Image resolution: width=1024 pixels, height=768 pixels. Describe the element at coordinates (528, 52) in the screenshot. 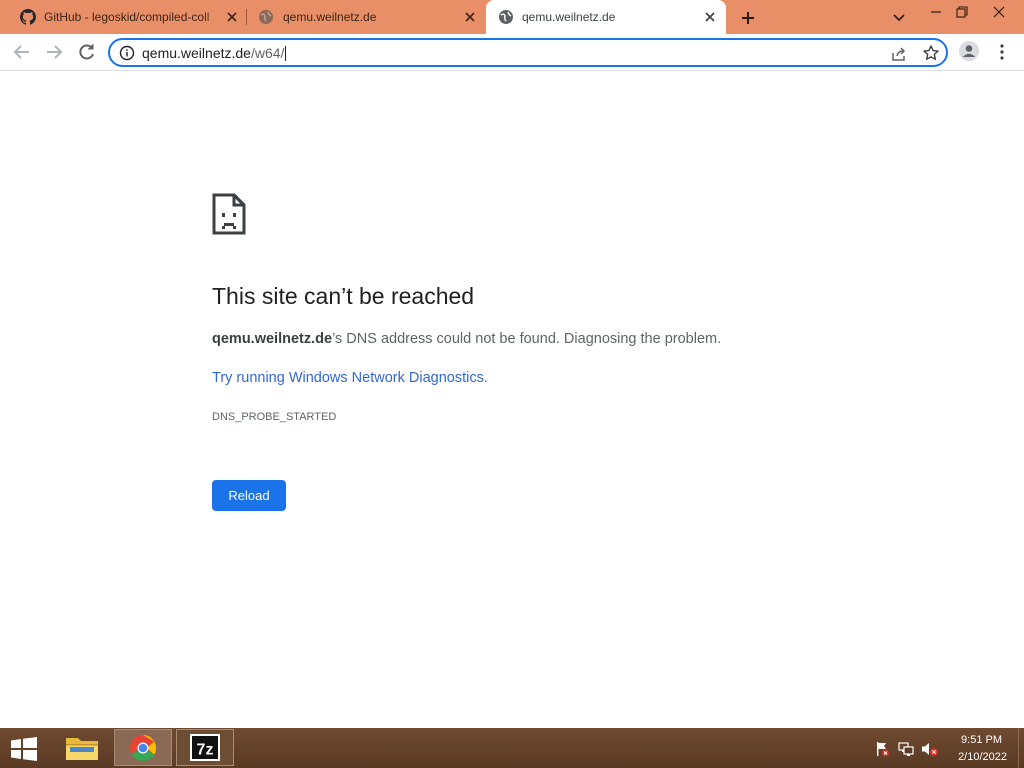

I see `address-bar: qemu.weilnetz.de/w64/` at that location.